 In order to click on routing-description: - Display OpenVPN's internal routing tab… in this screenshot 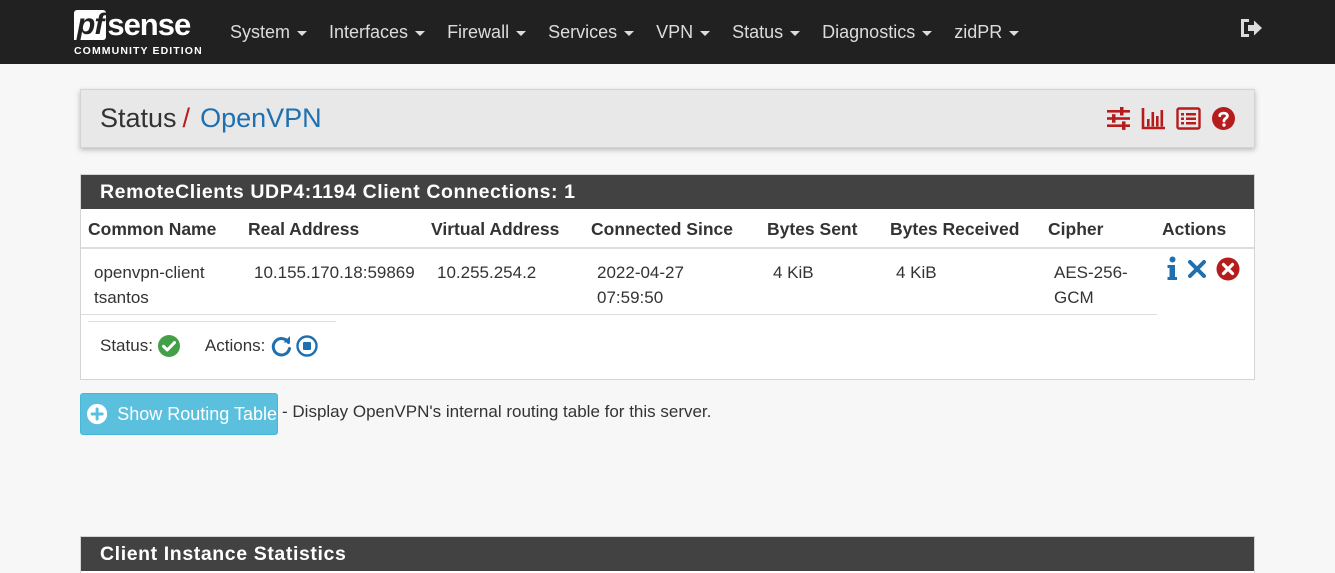, I will do `click(497, 411)`.